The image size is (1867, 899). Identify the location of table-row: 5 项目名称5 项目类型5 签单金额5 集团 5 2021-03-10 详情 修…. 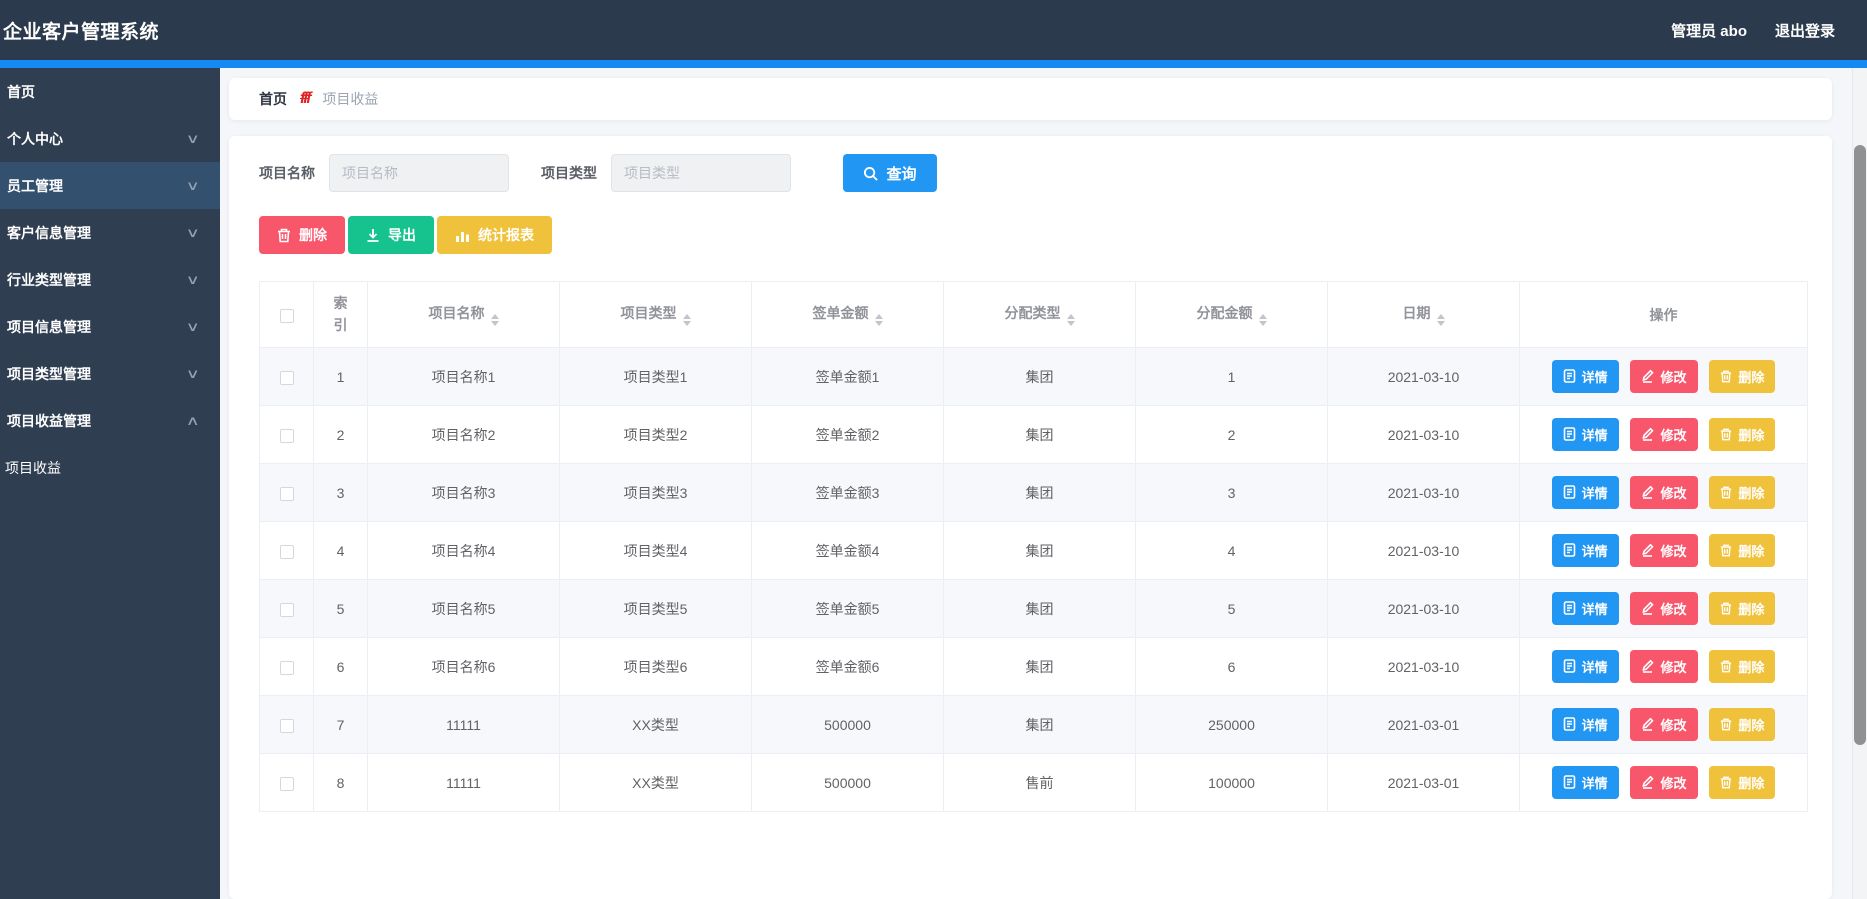
(1033, 608).